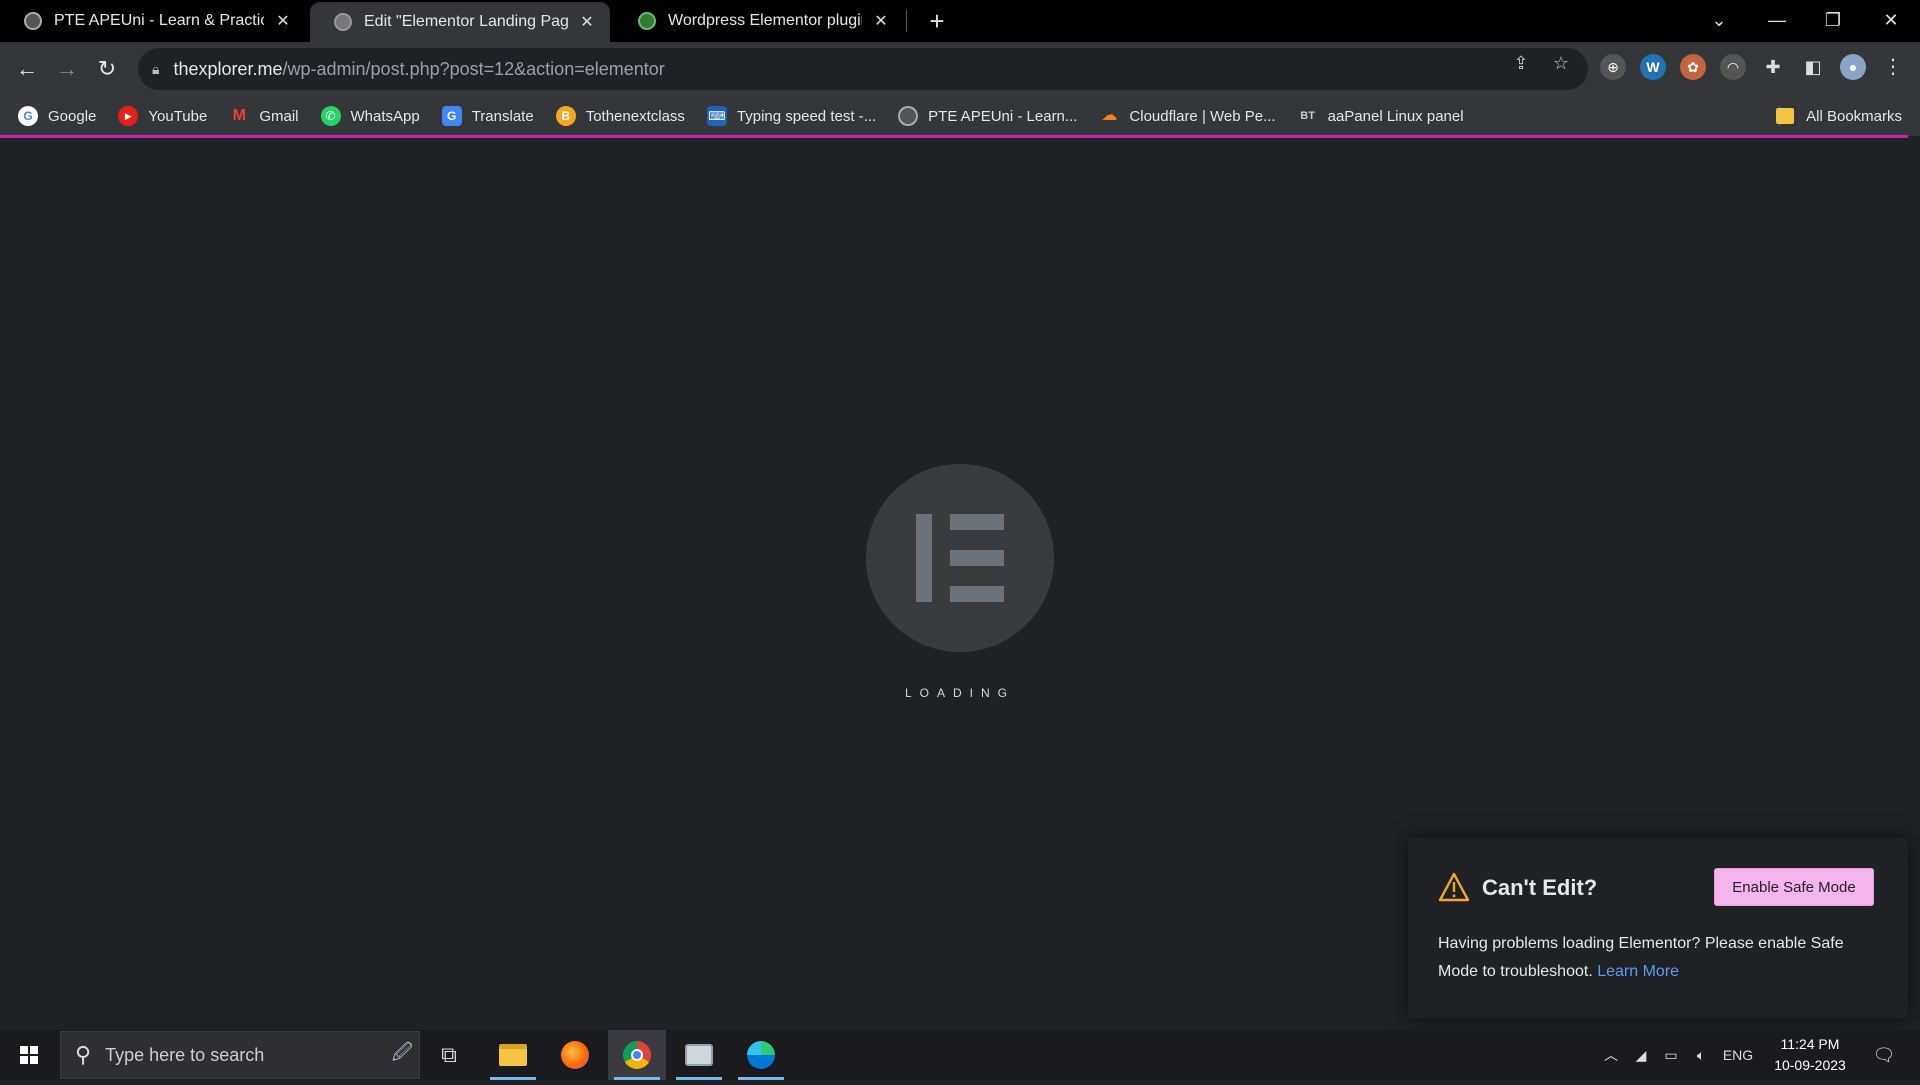 The width and height of the screenshot is (1920, 1085). Describe the element at coordinates (1891, 20) in the screenshot. I see `close-window-button: ✕` at that location.